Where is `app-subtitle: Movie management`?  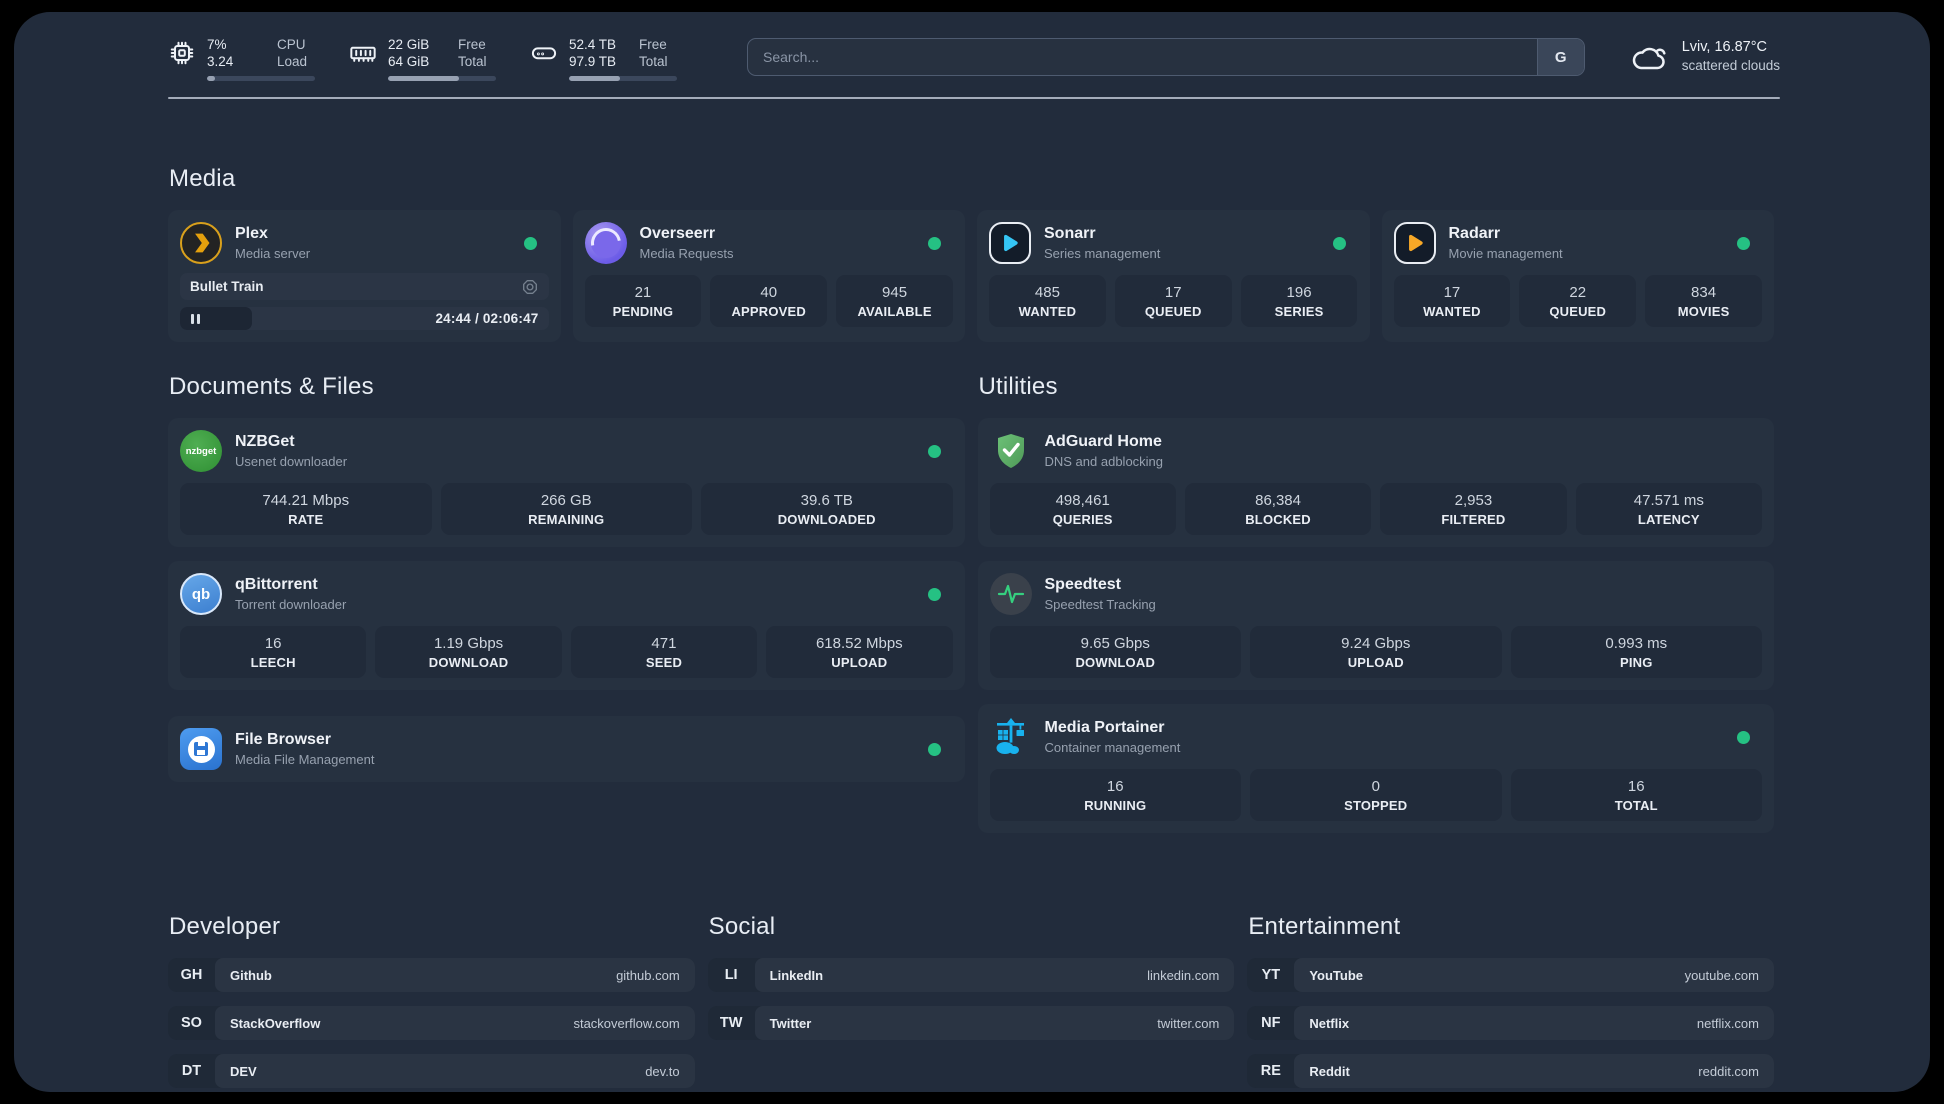 app-subtitle: Movie management is located at coordinates (1505, 253).